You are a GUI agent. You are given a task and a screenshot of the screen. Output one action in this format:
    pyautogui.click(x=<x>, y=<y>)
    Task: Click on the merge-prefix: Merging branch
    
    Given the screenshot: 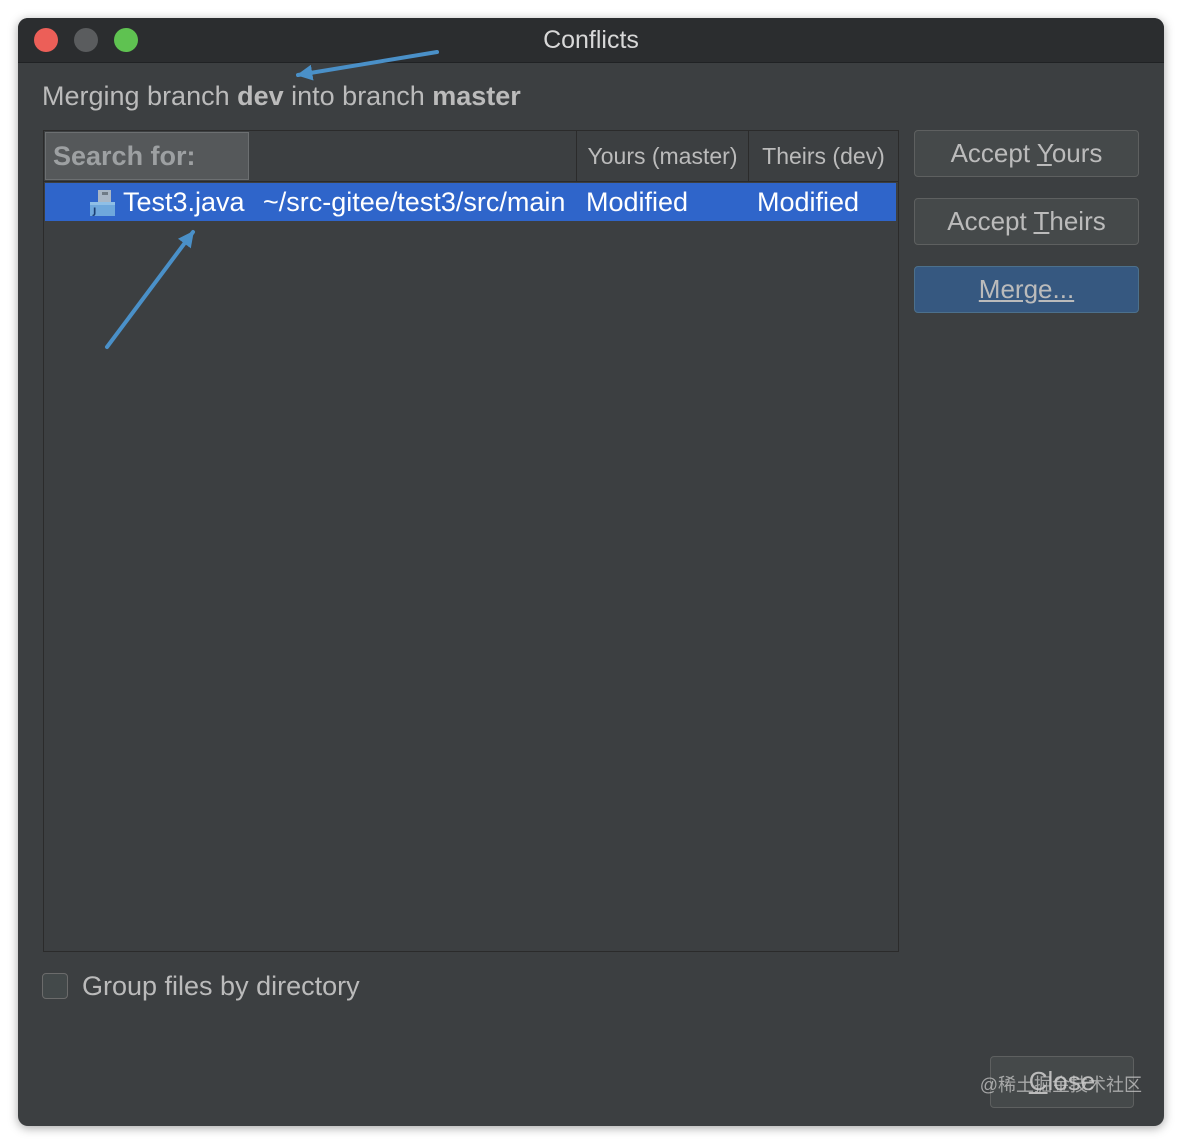 What is the action you would take?
    pyautogui.click(x=140, y=96)
    